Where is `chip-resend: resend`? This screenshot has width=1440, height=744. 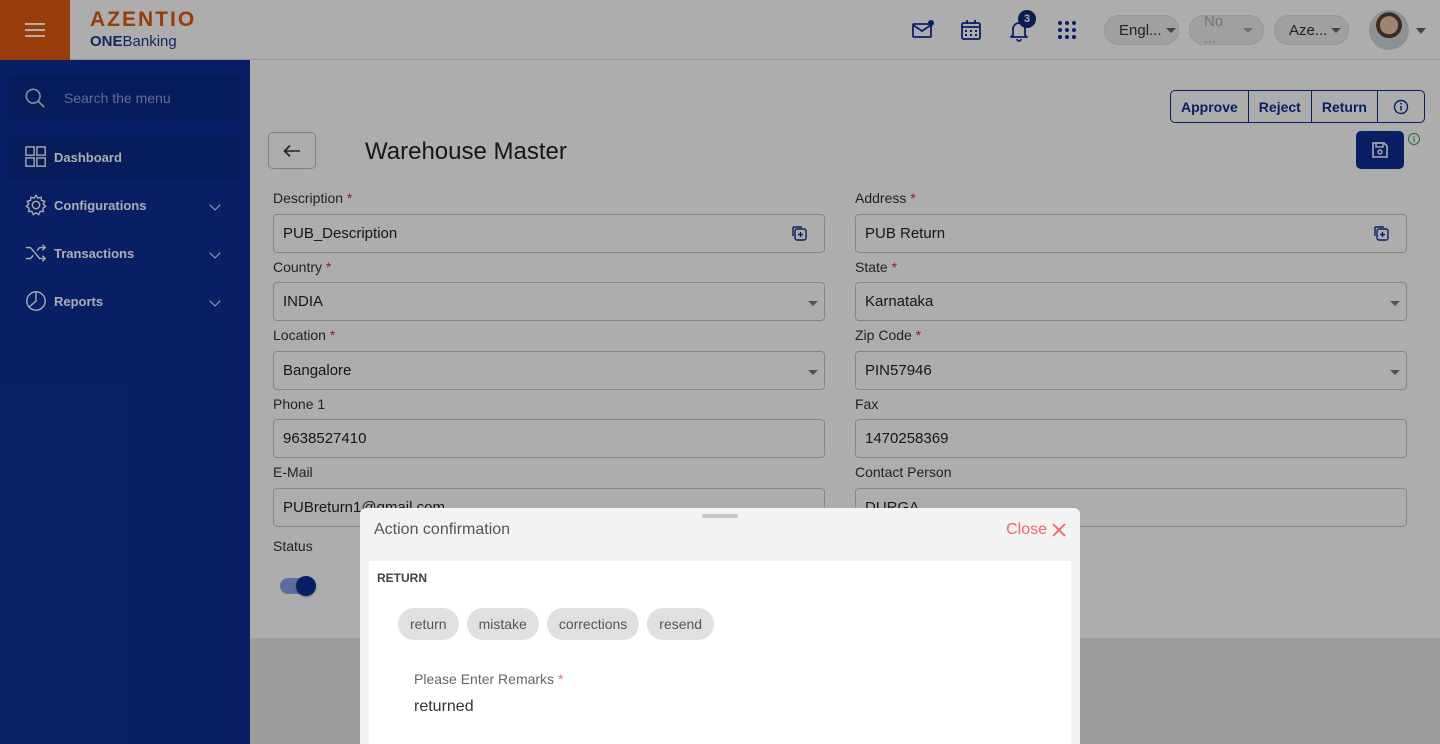 chip-resend: resend is located at coordinates (681, 624).